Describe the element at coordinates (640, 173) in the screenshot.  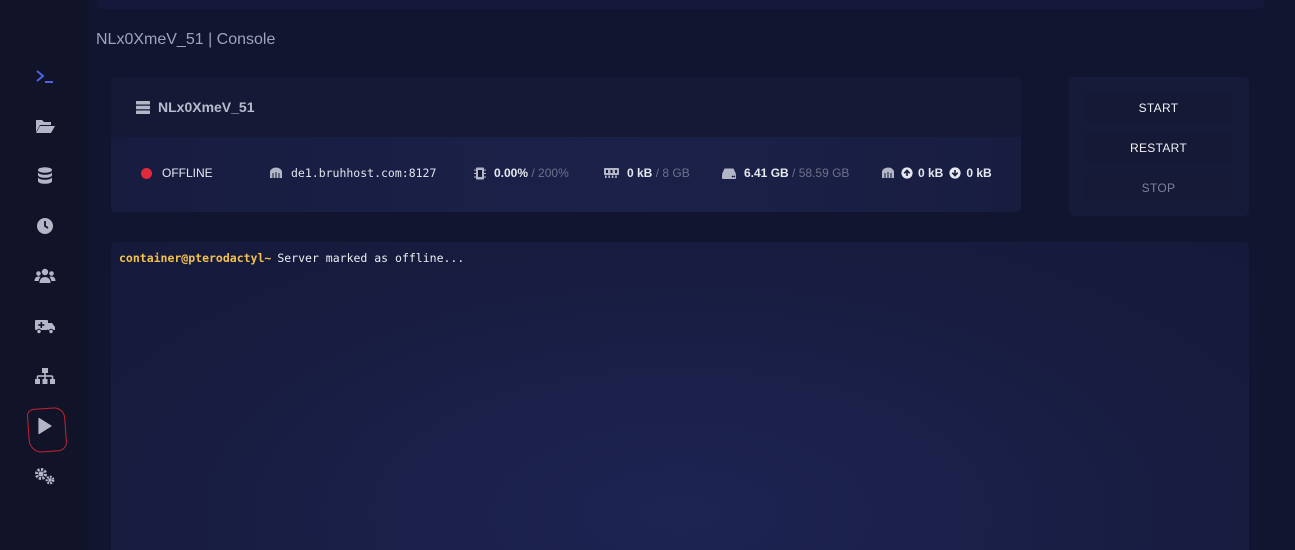
I see `memory-value: 0 kB` at that location.